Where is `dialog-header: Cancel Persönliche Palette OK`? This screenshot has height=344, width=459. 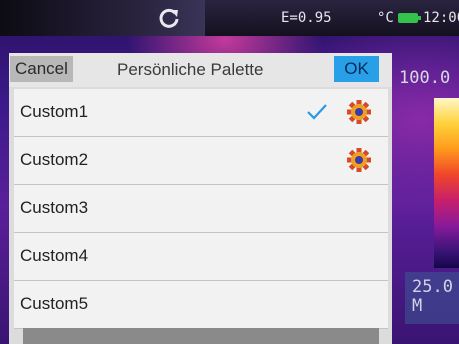
dialog-header: Cancel Persönliche Palette OK is located at coordinates (200, 70).